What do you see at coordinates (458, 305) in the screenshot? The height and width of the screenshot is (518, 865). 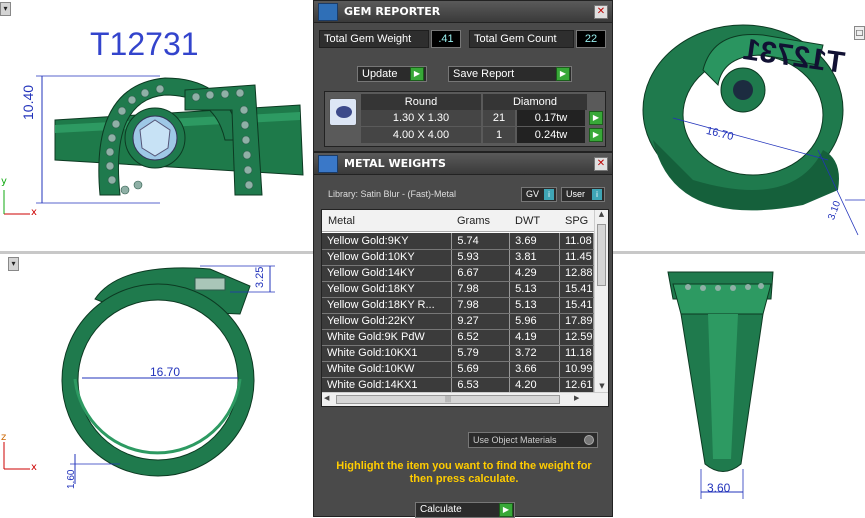 I see `metal-row: Yellow Gold:18KY R... 7.98 5.13 15.41` at bounding box center [458, 305].